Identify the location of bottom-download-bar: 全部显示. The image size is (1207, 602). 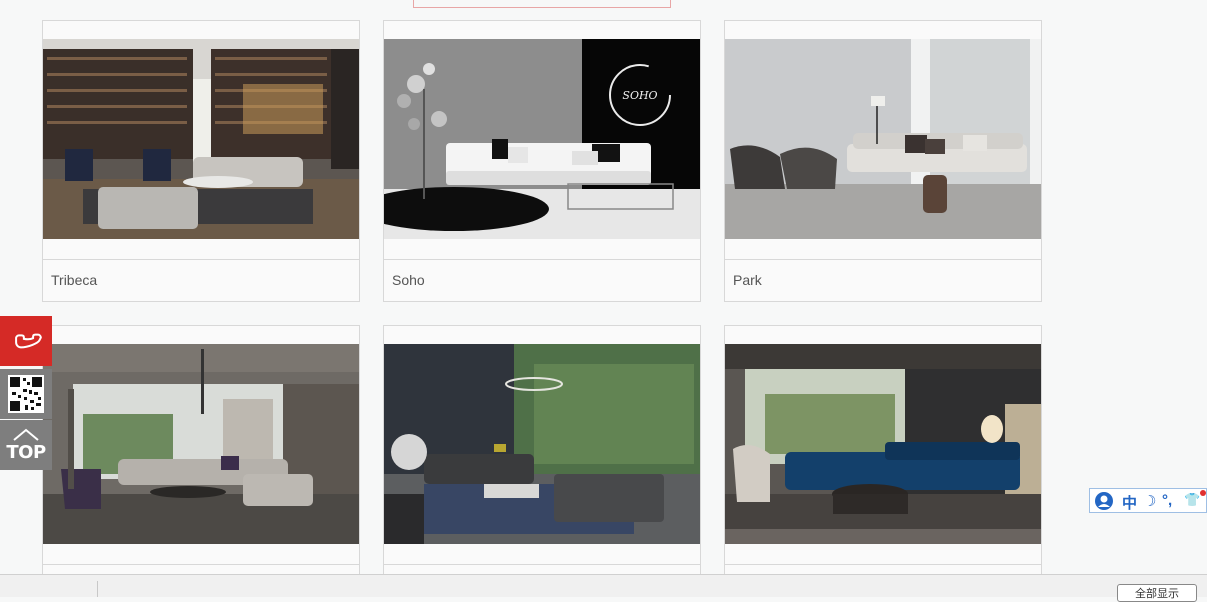
(603, 588).